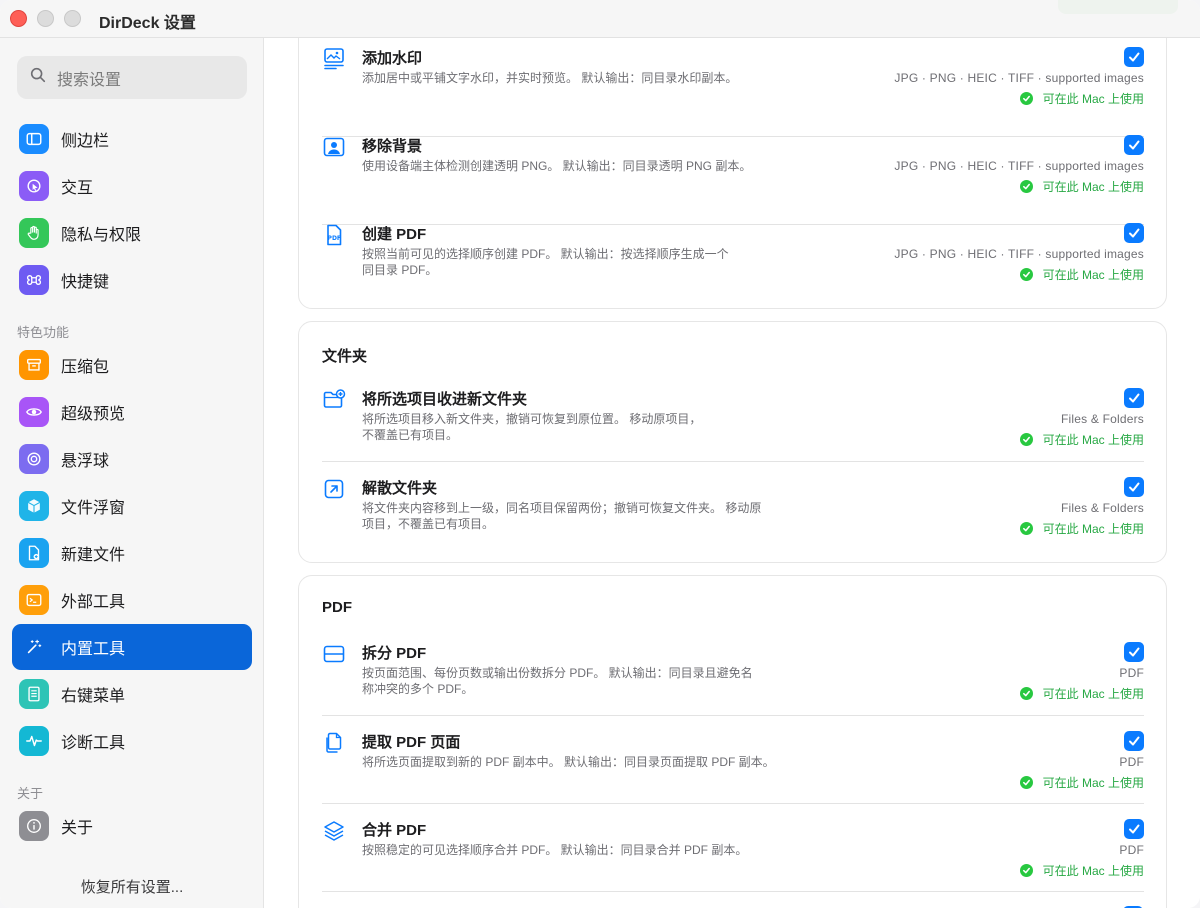 The height and width of the screenshot is (908, 1200). What do you see at coordinates (132, 459) in the screenshot?
I see `sidebar-item-floating-ball: 悬浮球` at bounding box center [132, 459].